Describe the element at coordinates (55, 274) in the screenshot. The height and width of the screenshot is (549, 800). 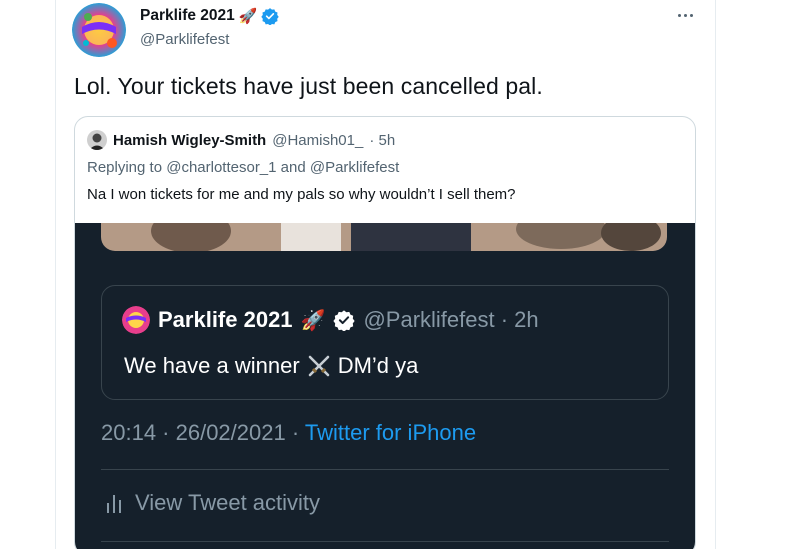
I see `timeline-left-border` at that location.